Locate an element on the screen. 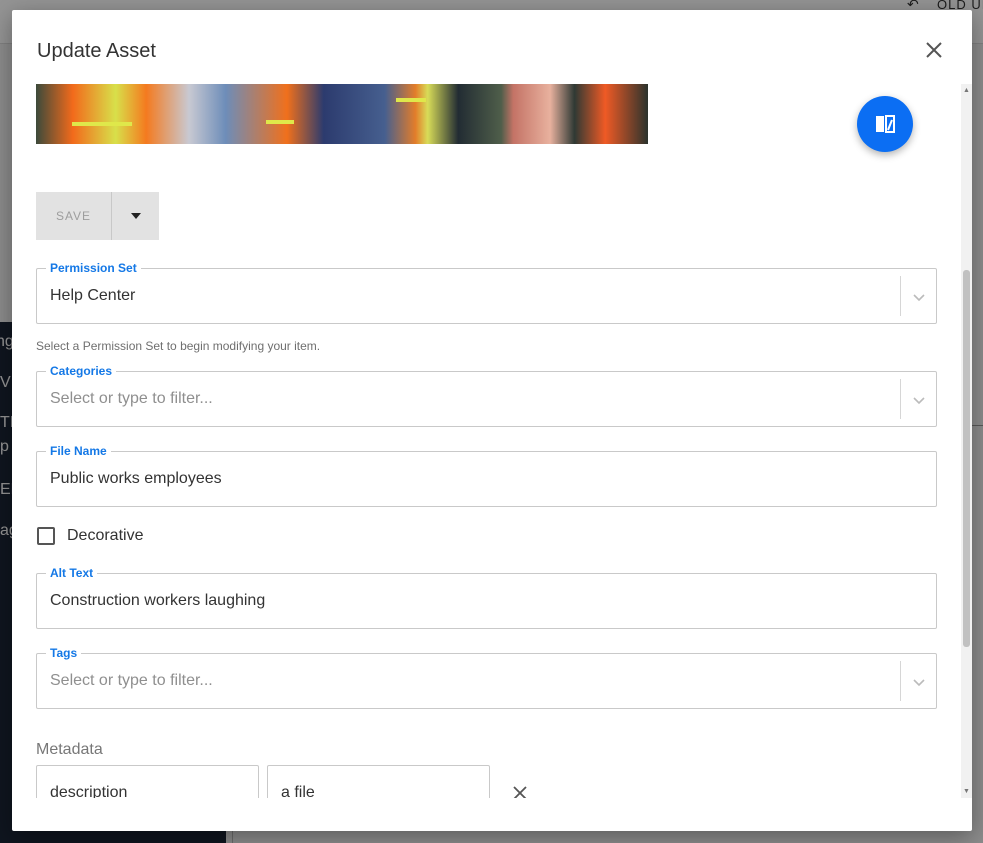 This screenshot has width=983, height=843. file-name-field: File Name Public works employees is located at coordinates (486, 475).